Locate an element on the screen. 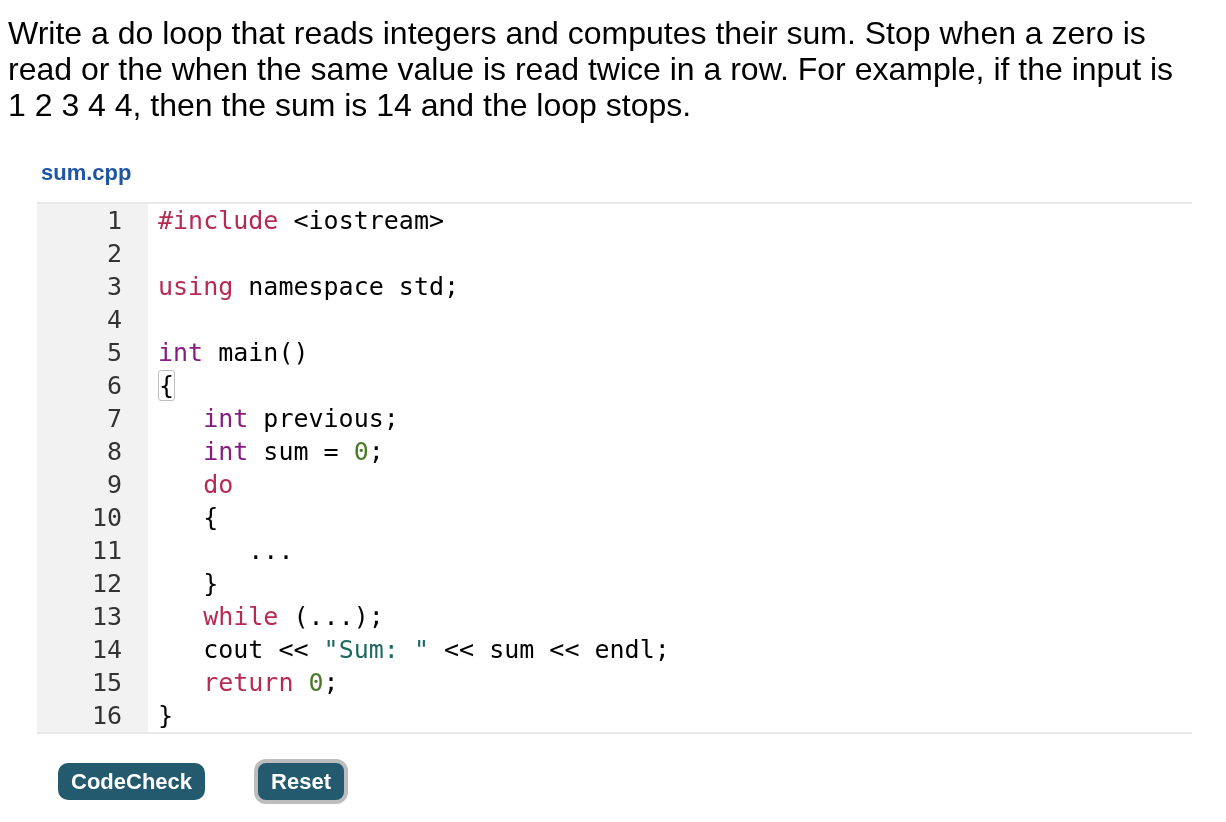  line-number: 13 is located at coordinates (106, 616).